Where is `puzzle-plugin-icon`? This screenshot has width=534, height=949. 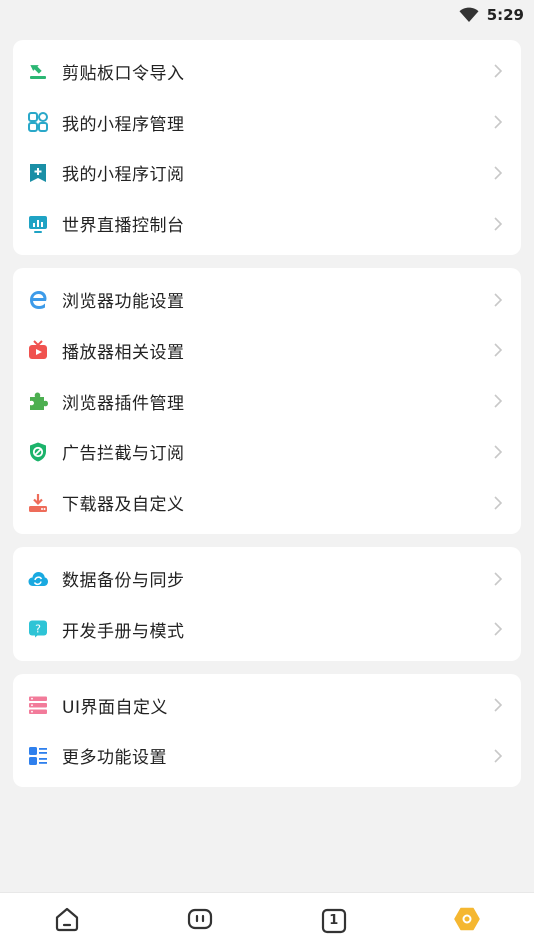
puzzle-plugin-icon is located at coordinates (38, 401).